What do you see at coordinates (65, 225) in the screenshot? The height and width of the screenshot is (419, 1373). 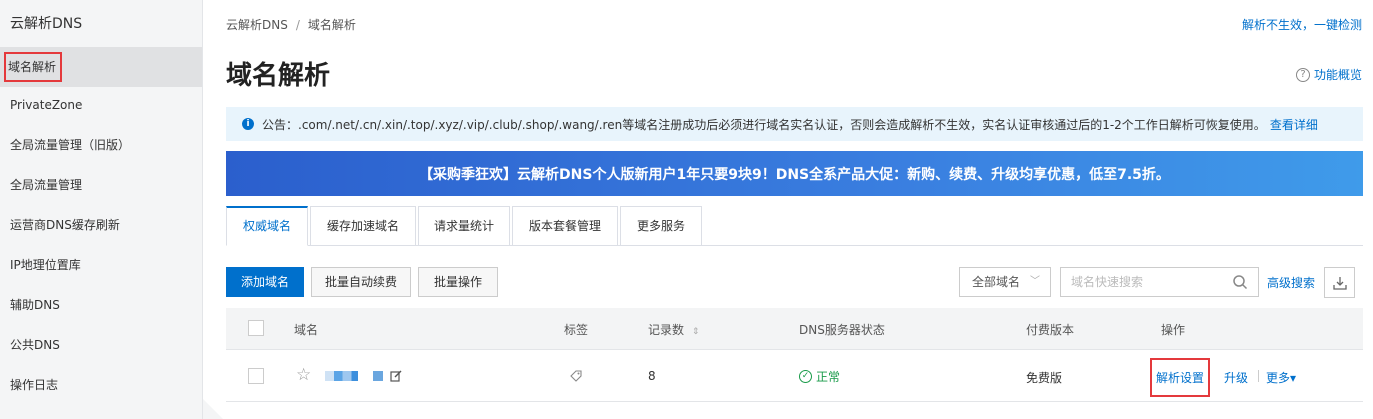 I see `sidebar-item-label: 运营商DNS缓存刷新` at bounding box center [65, 225].